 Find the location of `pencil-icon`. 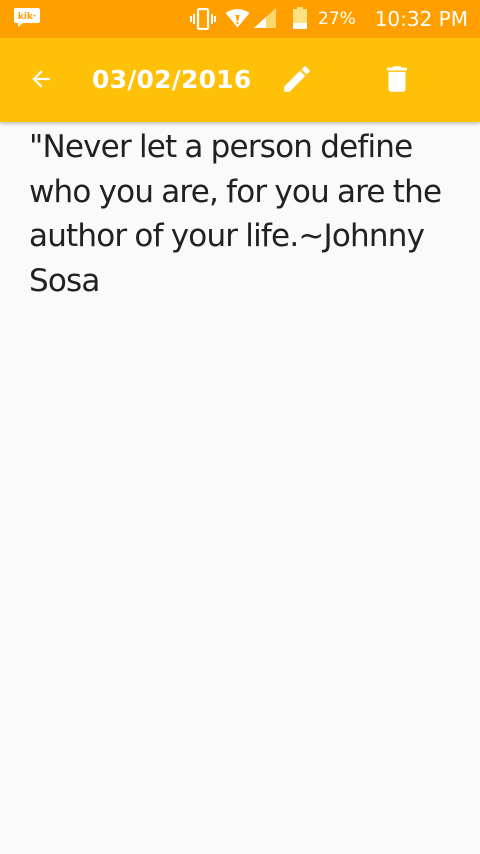

pencil-icon is located at coordinates (297, 81).